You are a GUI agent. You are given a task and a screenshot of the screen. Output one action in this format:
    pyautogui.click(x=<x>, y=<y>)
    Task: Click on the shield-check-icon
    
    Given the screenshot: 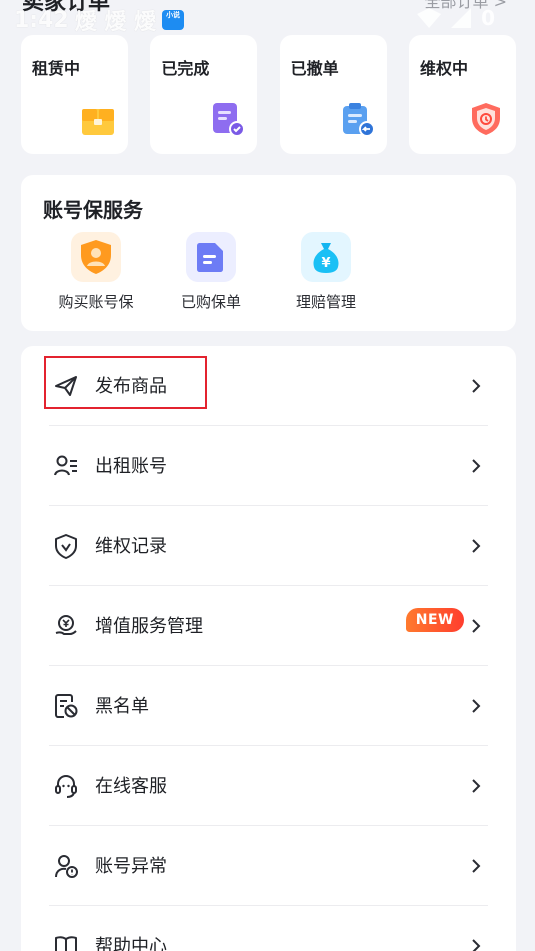 What is the action you would take?
    pyautogui.click(x=66, y=546)
    